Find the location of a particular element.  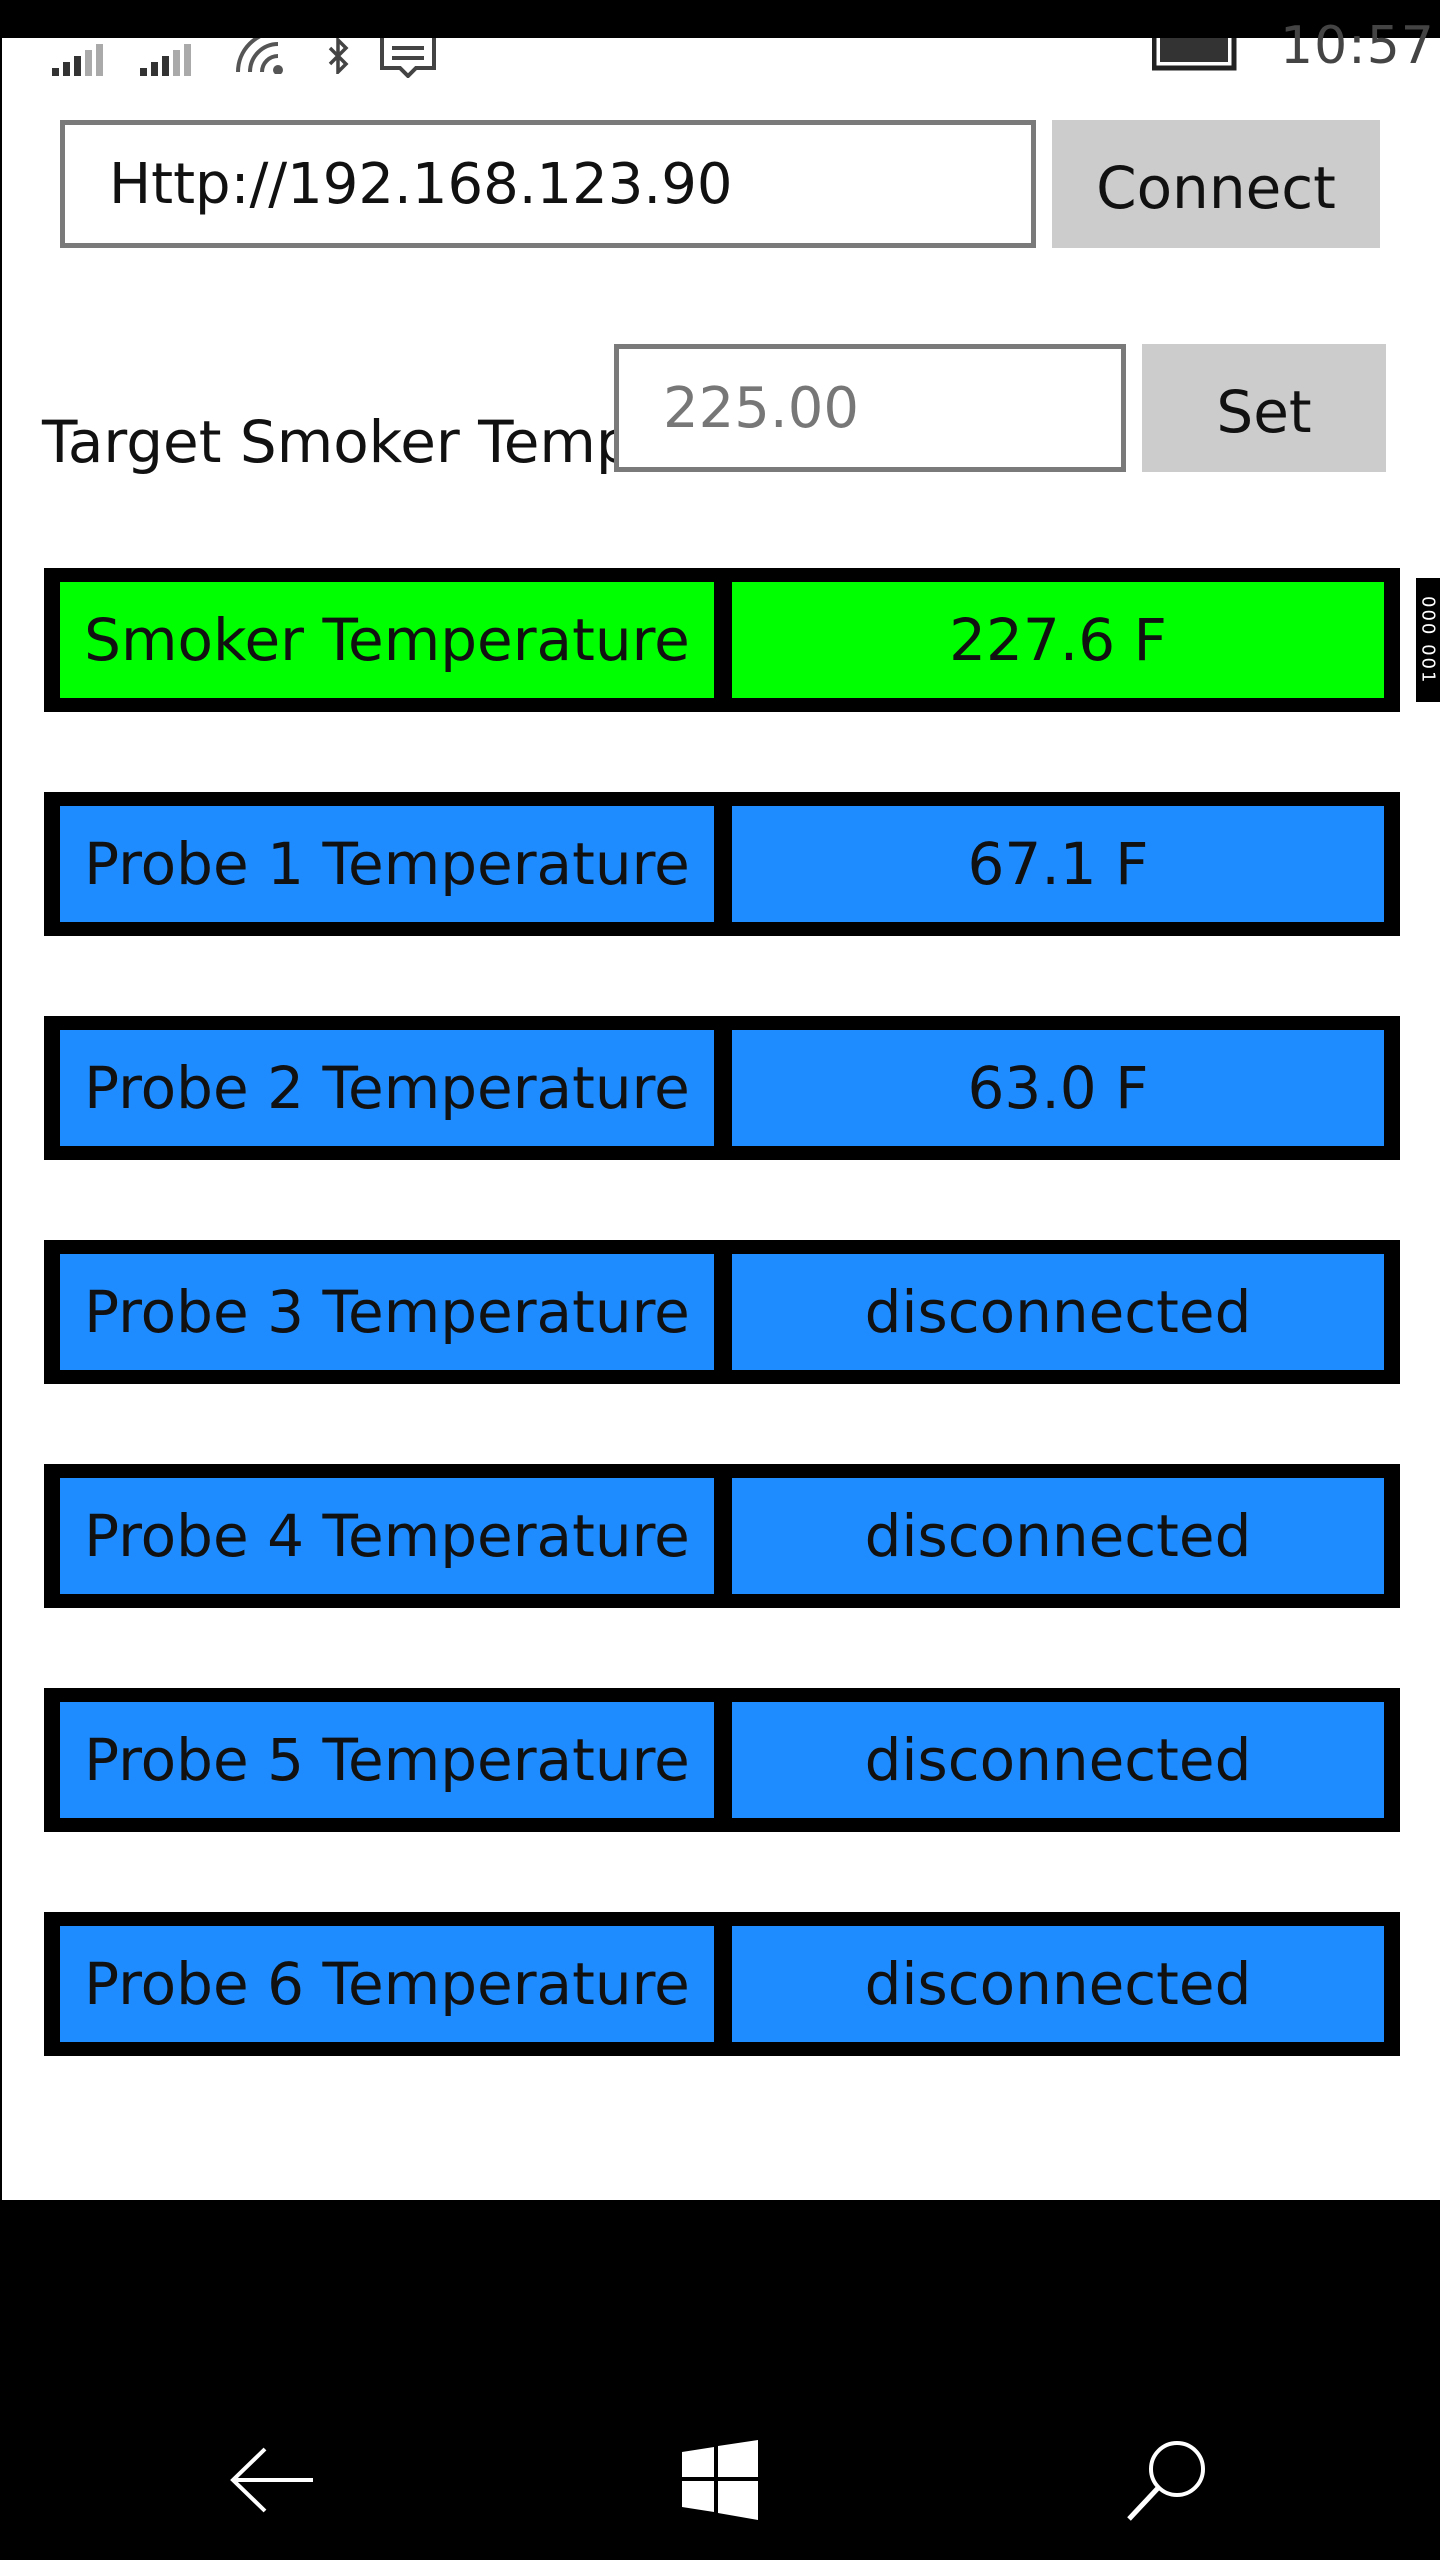

reading-row-probe-3: Probe 3 Temperature disconnected is located at coordinates (722, 1312).